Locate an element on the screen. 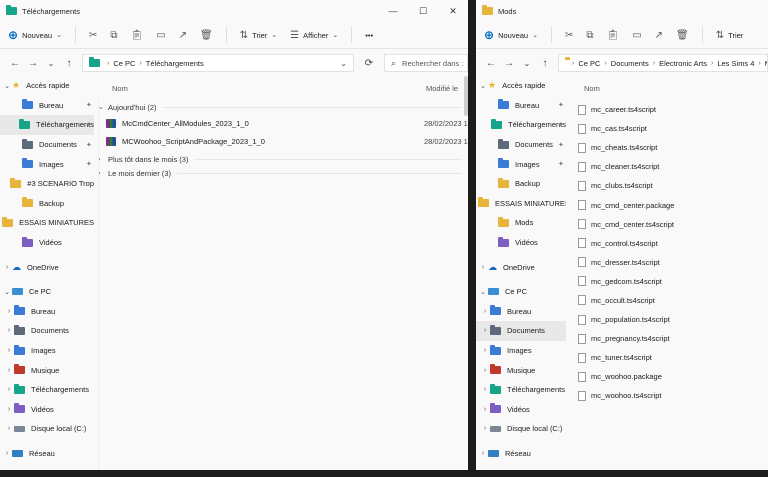 This screenshot has height=477, width=768. cut-button: ✂ is located at coordinates (93, 35).